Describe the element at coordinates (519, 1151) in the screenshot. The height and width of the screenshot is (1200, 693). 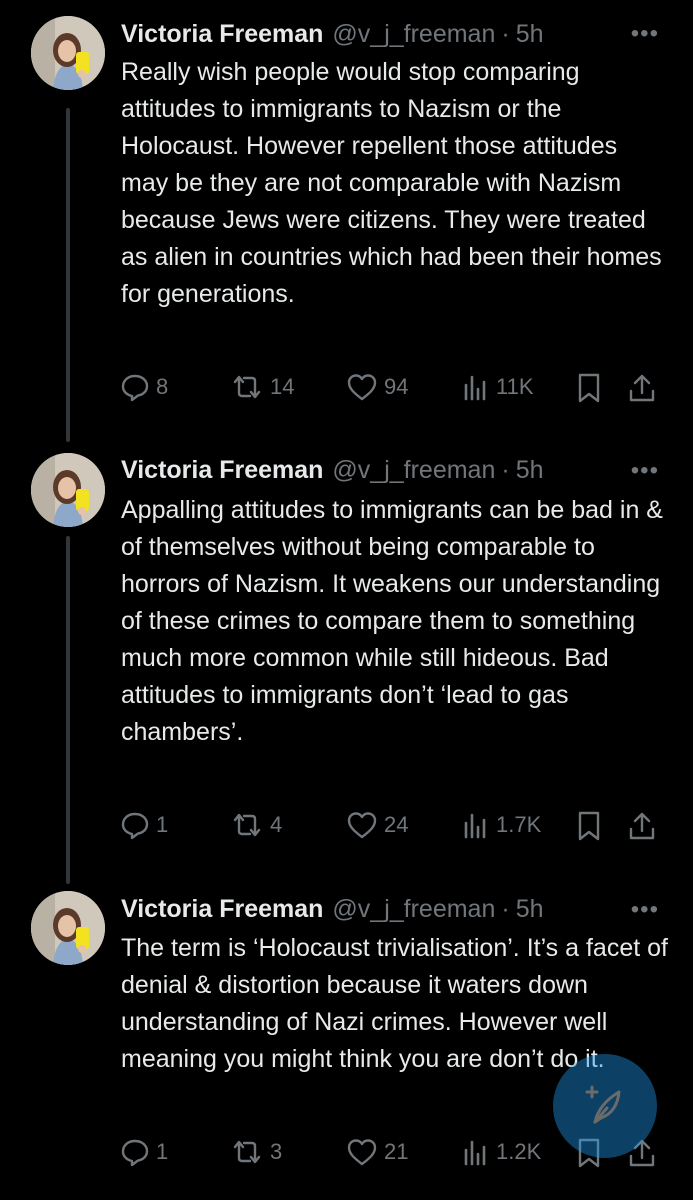
I see `views-count: 1.2K` at that location.